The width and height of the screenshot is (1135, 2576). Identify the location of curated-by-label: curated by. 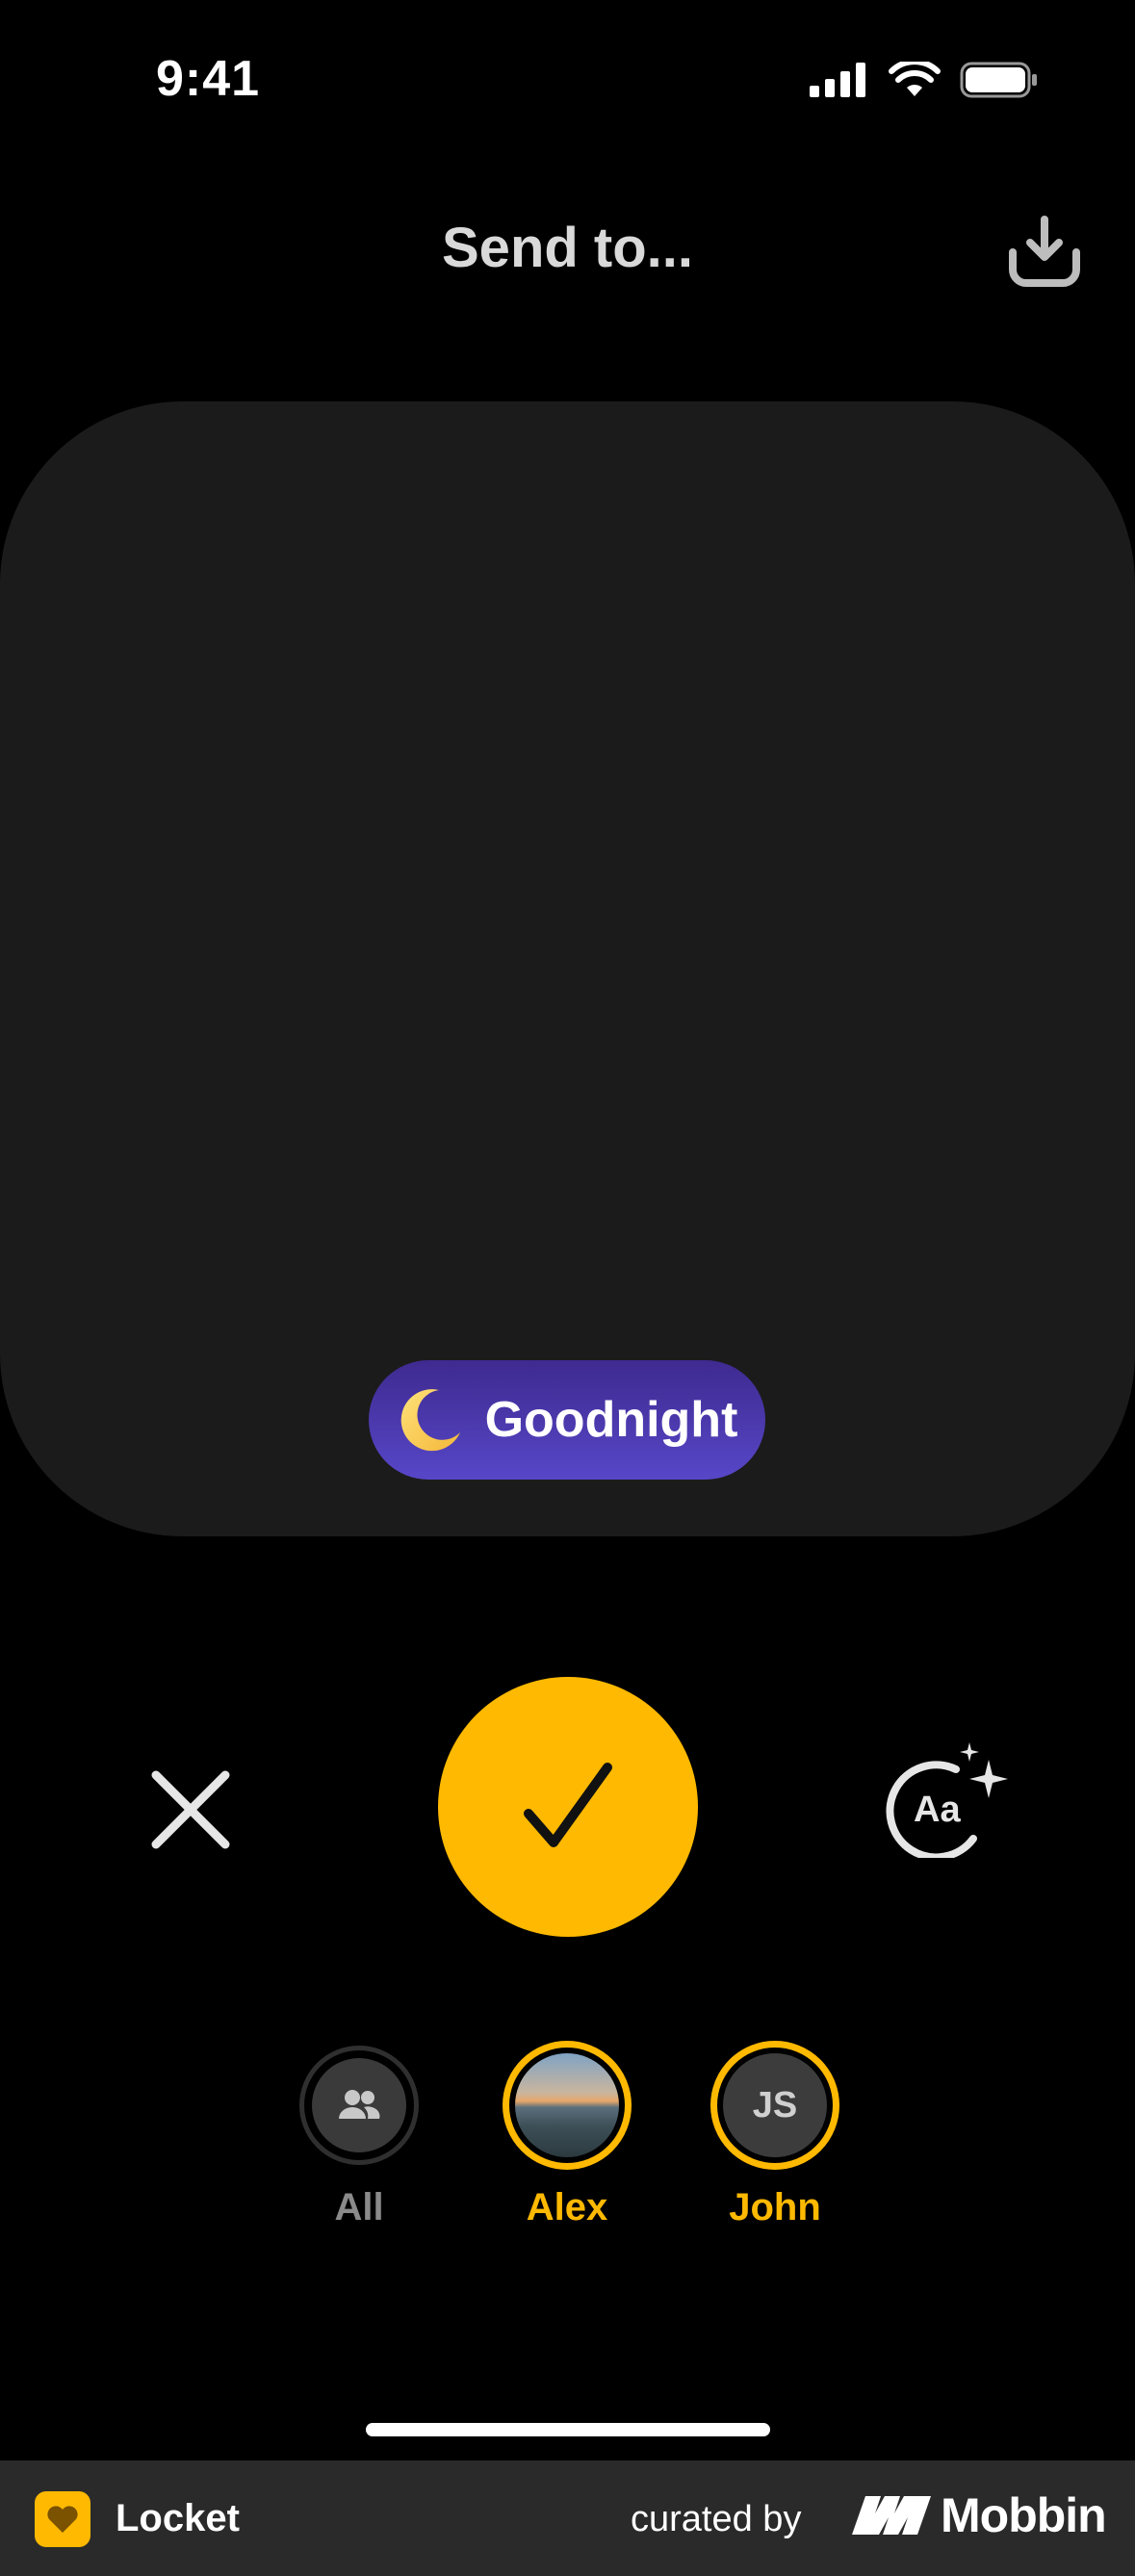
(716, 2519).